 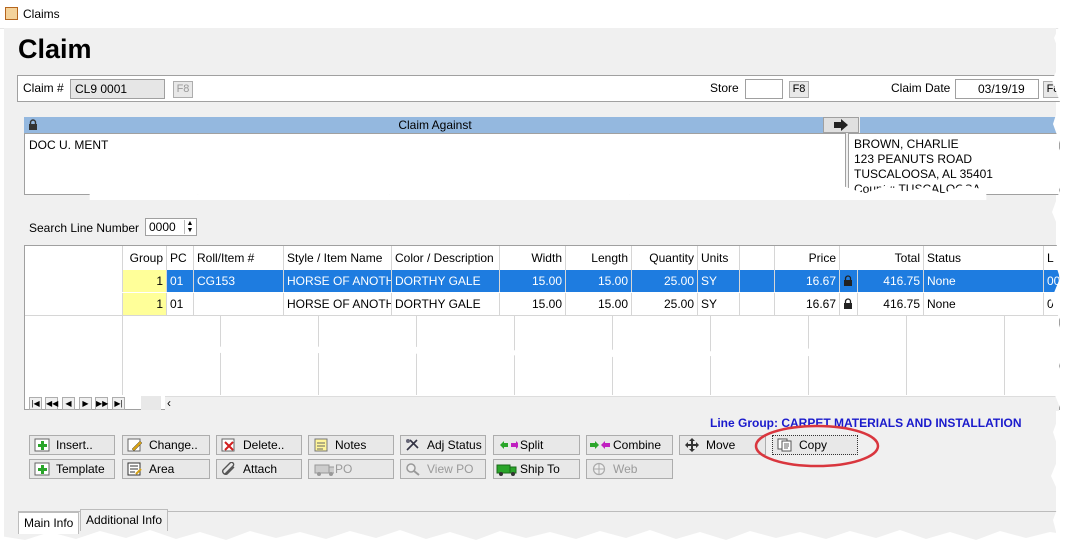 I want to click on arrow-right-button, so click(x=841, y=125).